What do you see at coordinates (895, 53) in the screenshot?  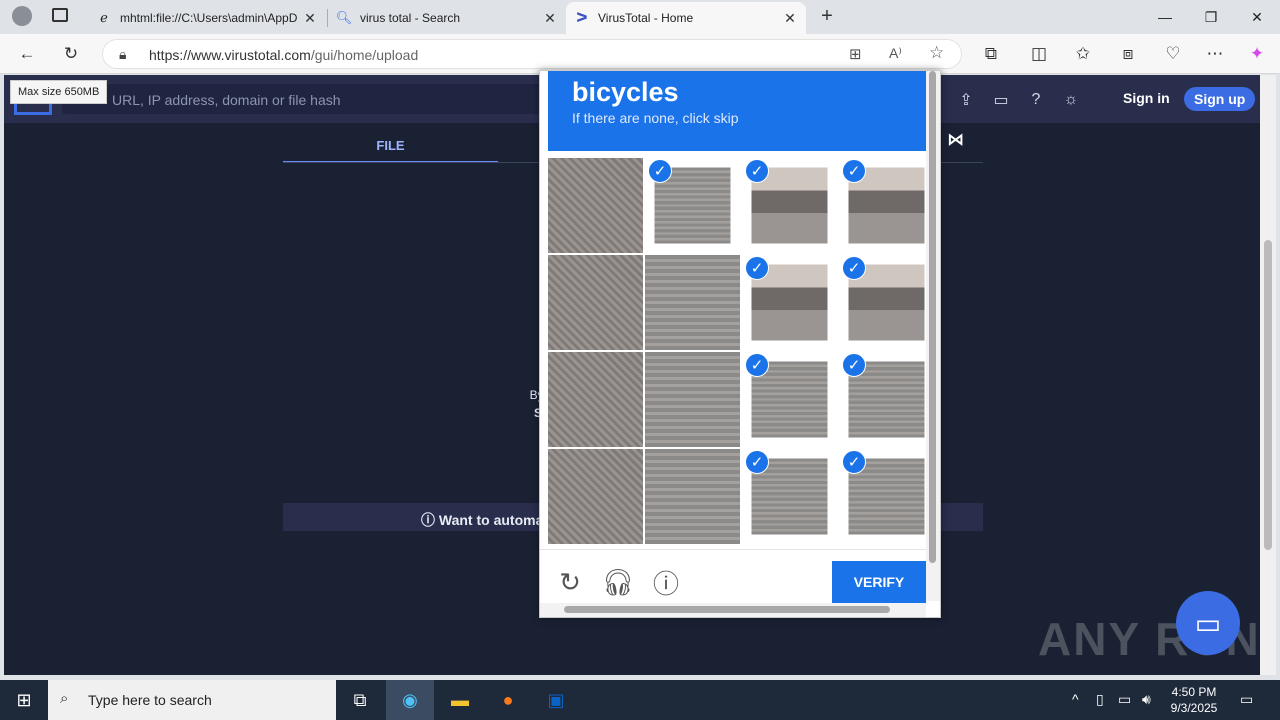 I see `read-aloud-icon: A⁾` at bounding box center [895, 53].